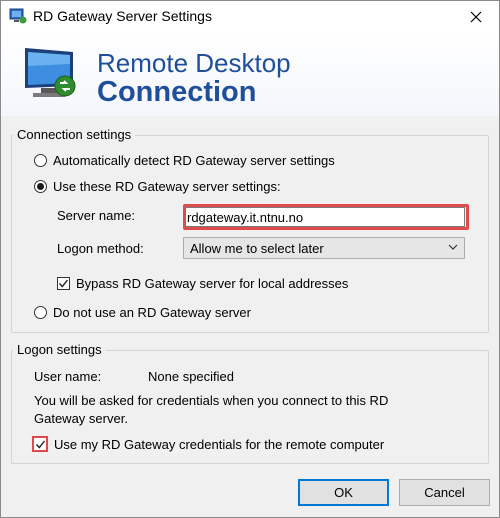  I want to click on logon-method-value: Allow me to select later, so click(257, 248).